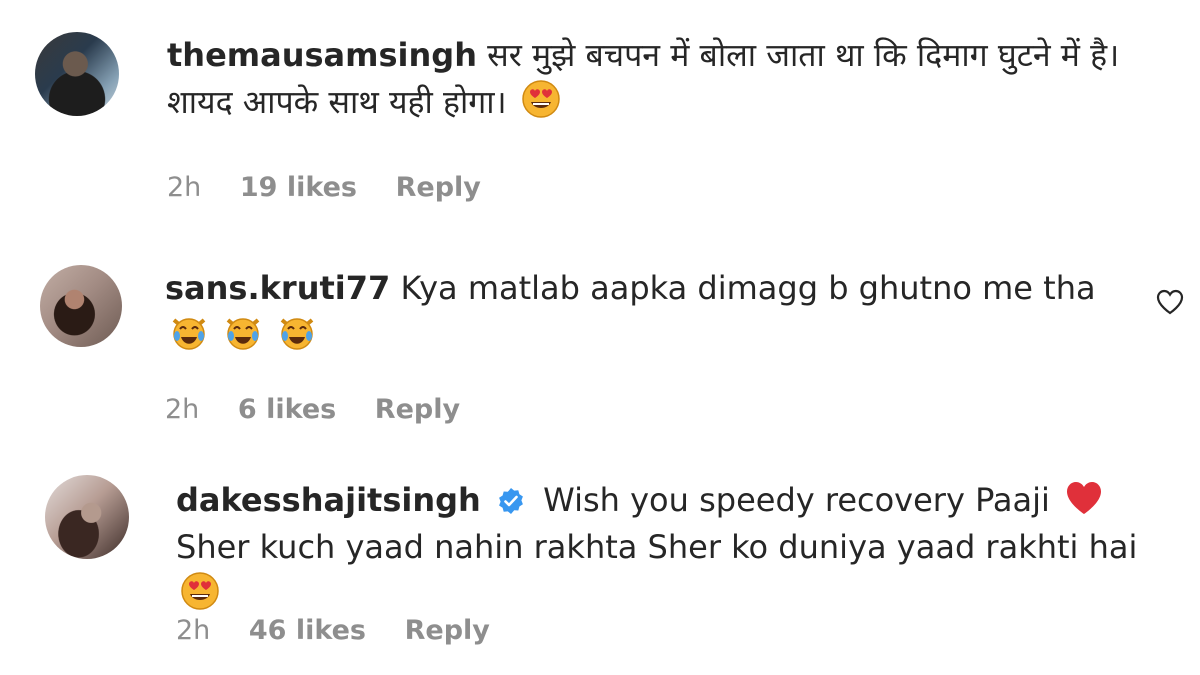  What do you see at coordinates (307, 630) in the screenshot?
I see `comment-likes: 46 likes` at bounding box center [307, 630].